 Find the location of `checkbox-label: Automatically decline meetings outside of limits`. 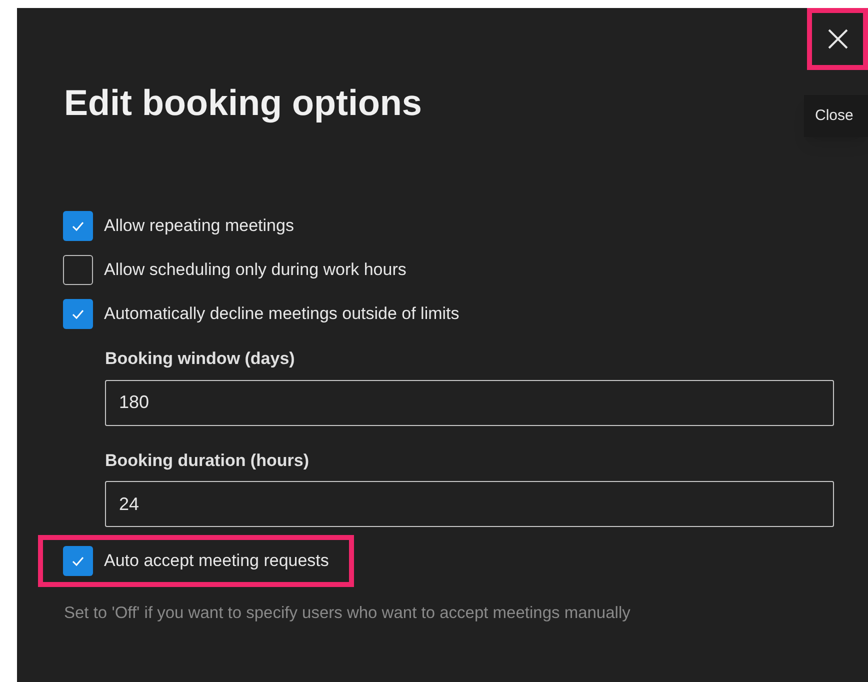

checkbox-label: Automatically decline meetings outside of limits is located at coordinates (282, 314).